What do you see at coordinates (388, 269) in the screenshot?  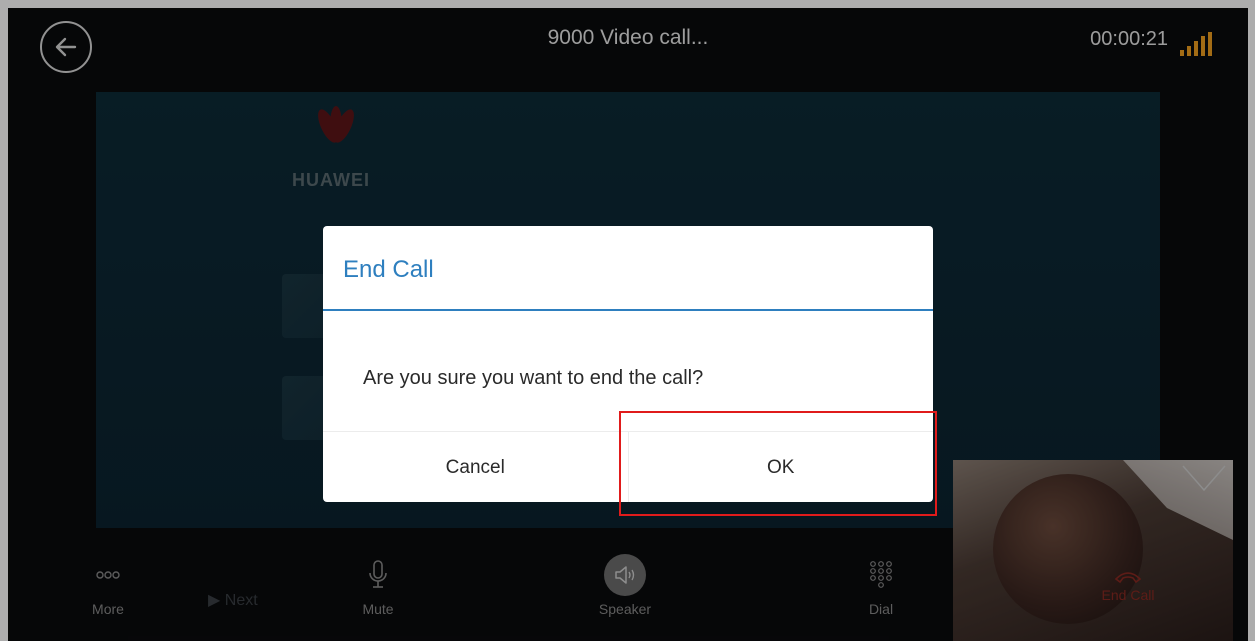 I see `dialog-title: End Call` at bounding box center [388, 269].